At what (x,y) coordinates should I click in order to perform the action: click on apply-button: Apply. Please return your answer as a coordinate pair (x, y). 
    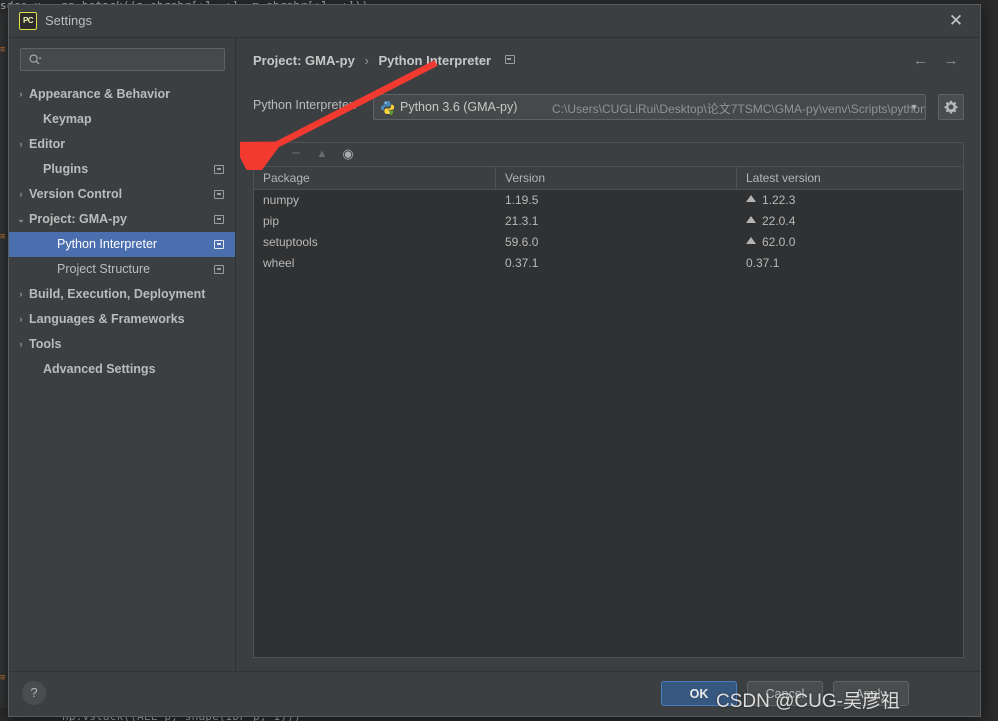
    Looking at the image, I should click on (871, 693).